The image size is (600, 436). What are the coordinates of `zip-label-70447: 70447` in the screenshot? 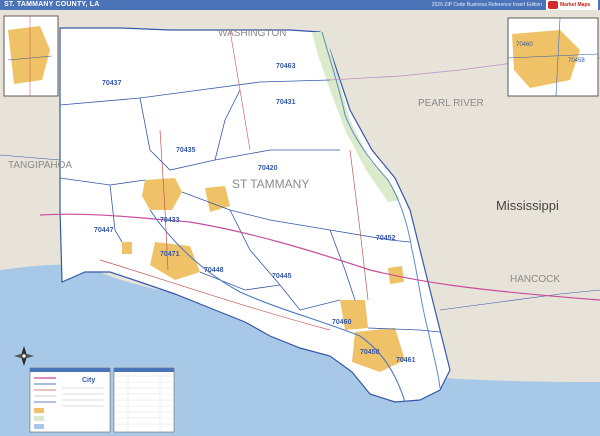 It's located at (104, 230).